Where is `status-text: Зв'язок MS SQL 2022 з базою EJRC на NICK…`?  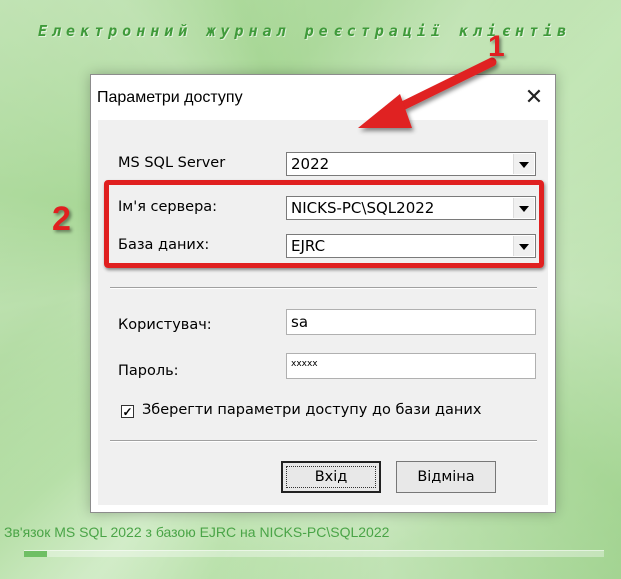
status-text: Зв'язок MS SQL 2022 з базою EJRC на NICK… is located at coordinates (197, 532).